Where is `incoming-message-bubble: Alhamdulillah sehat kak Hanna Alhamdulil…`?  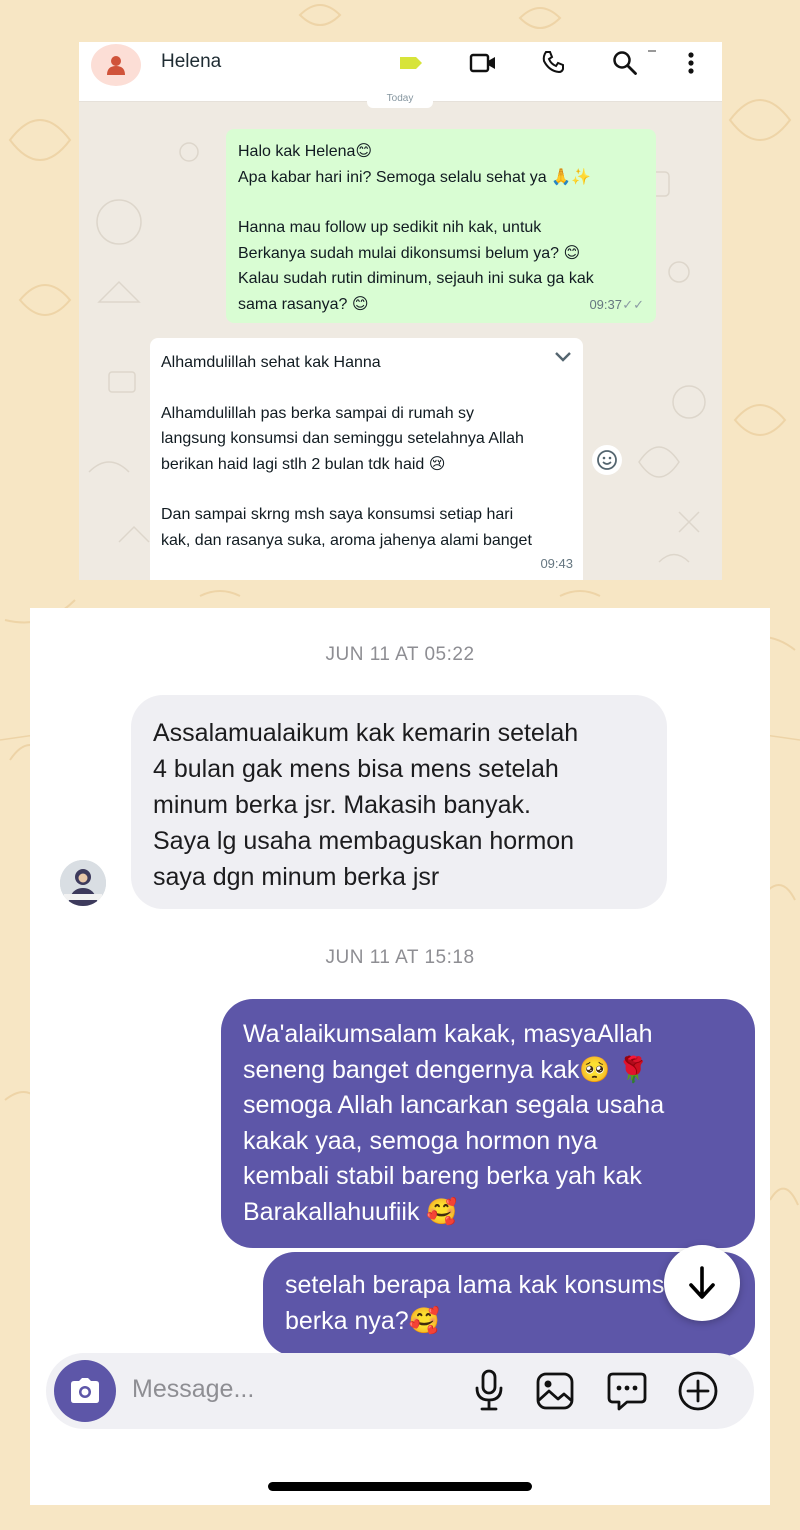
incoming-message-bubble: Alhamdulillah sehat kak Hanna Alhamdulil… is located at coordinates (366, 459).